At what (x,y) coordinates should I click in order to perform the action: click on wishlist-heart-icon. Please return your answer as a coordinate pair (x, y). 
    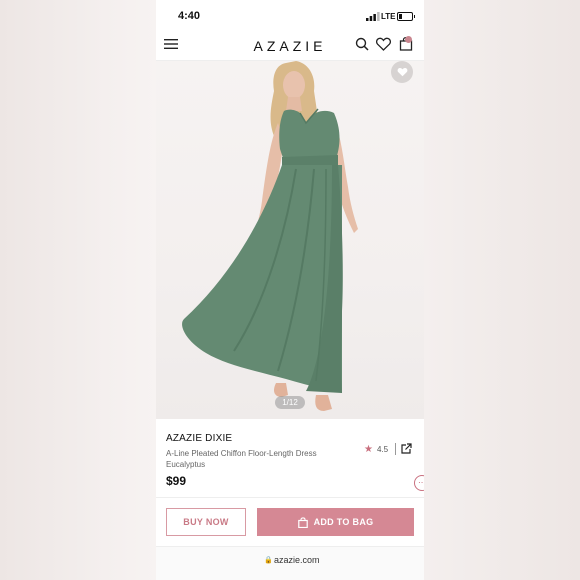
    Looking at the image, I should click on (383, 44).